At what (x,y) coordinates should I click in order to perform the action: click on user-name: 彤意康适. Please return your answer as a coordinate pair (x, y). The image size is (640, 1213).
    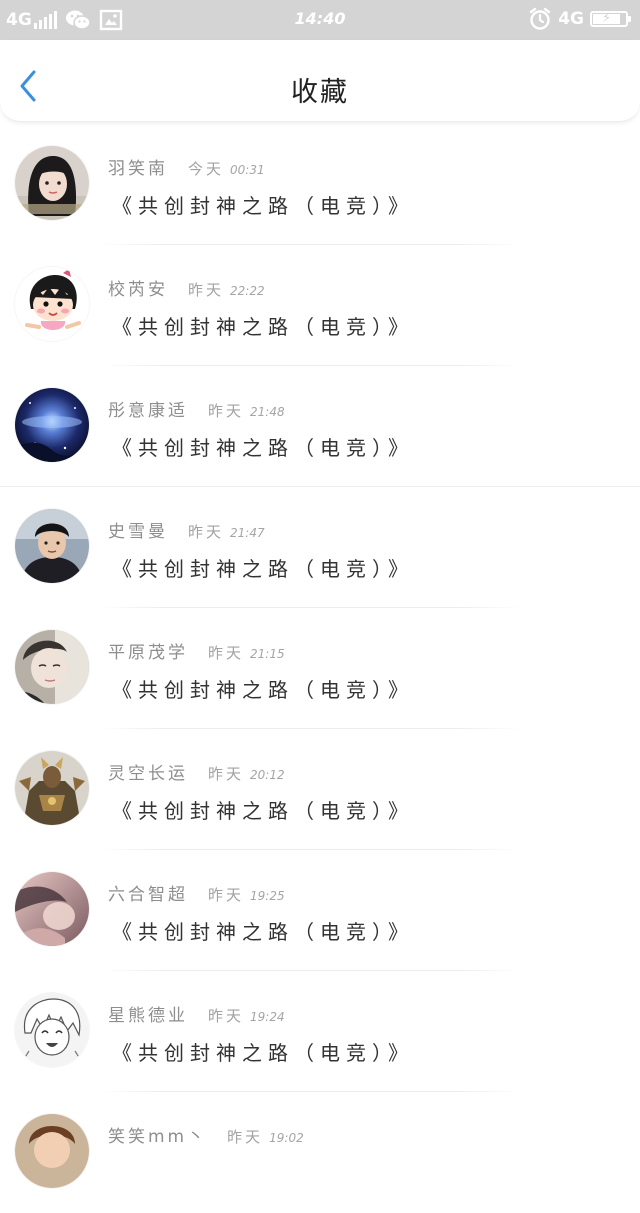
    Looking at the image, I should click on (148, 408).